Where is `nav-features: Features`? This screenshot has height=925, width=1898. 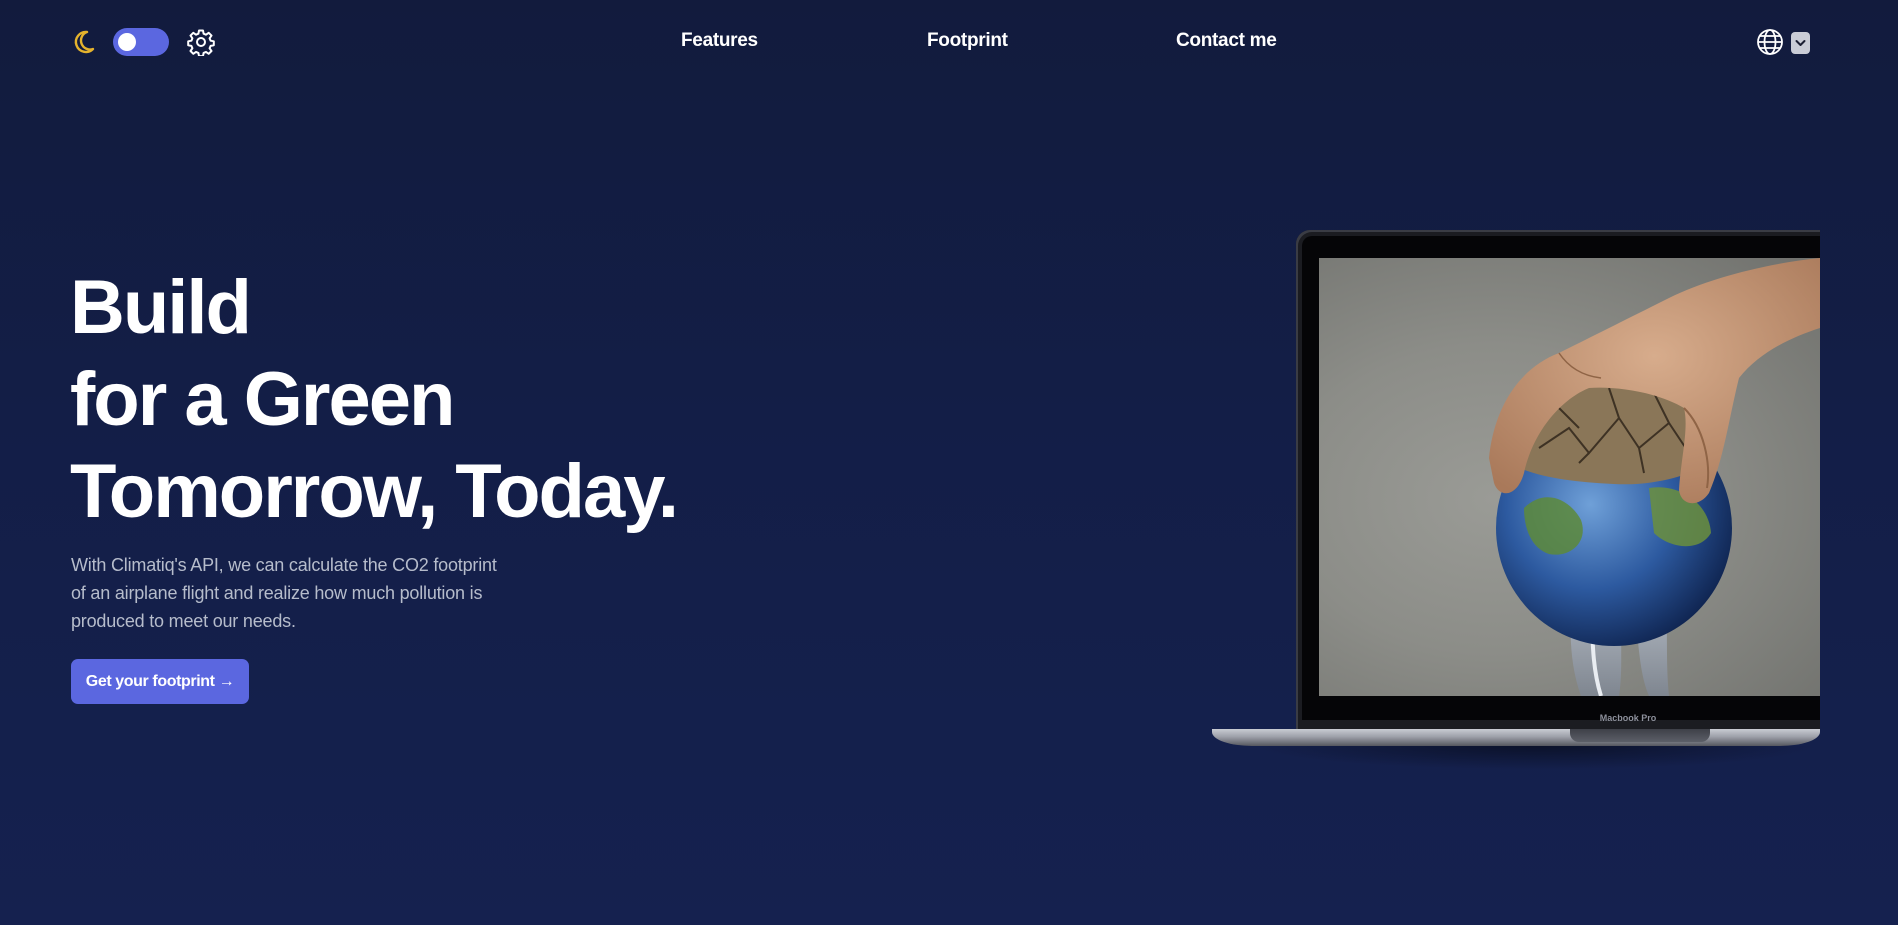
nav-features: Features is located at coordinates (719, 41).